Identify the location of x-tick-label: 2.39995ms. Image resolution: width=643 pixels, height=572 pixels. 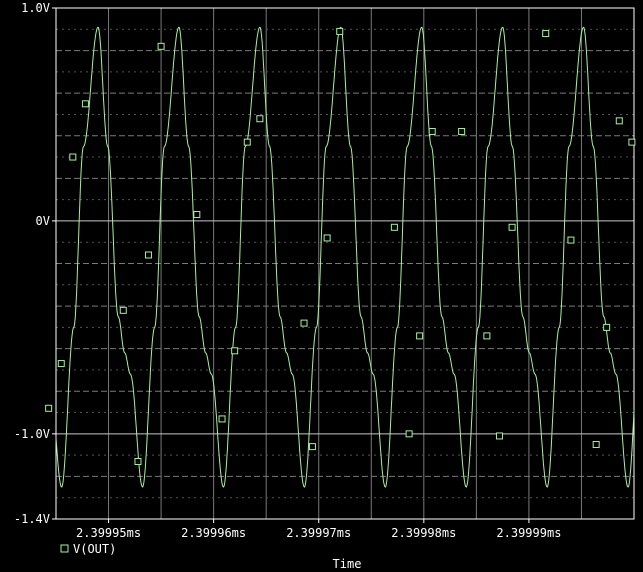
(108, 533).